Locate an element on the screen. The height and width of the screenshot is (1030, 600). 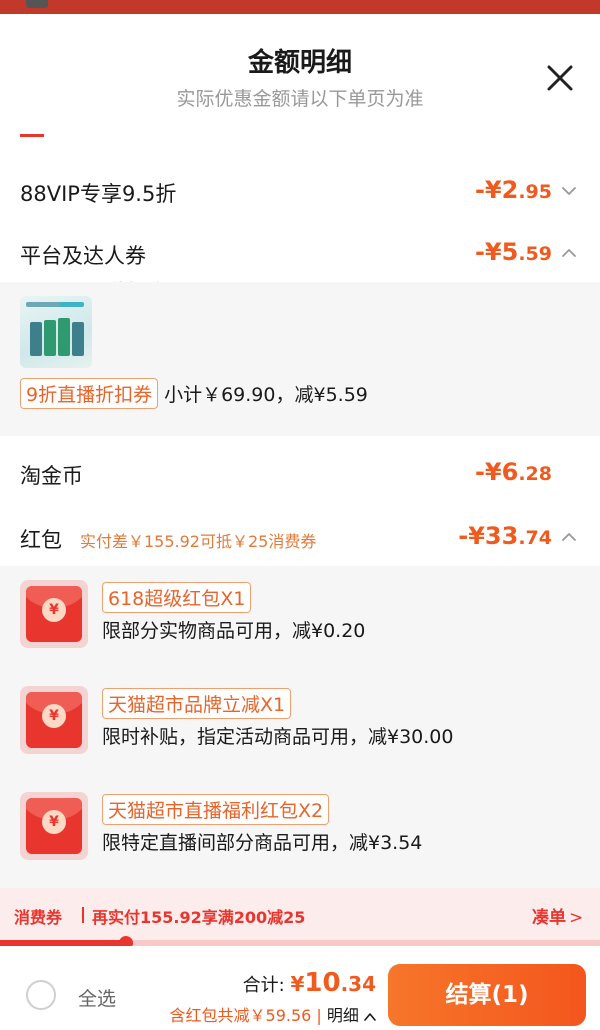
list-item: 天猫超市品牌立减X1 is located at coordinates (197, 703).